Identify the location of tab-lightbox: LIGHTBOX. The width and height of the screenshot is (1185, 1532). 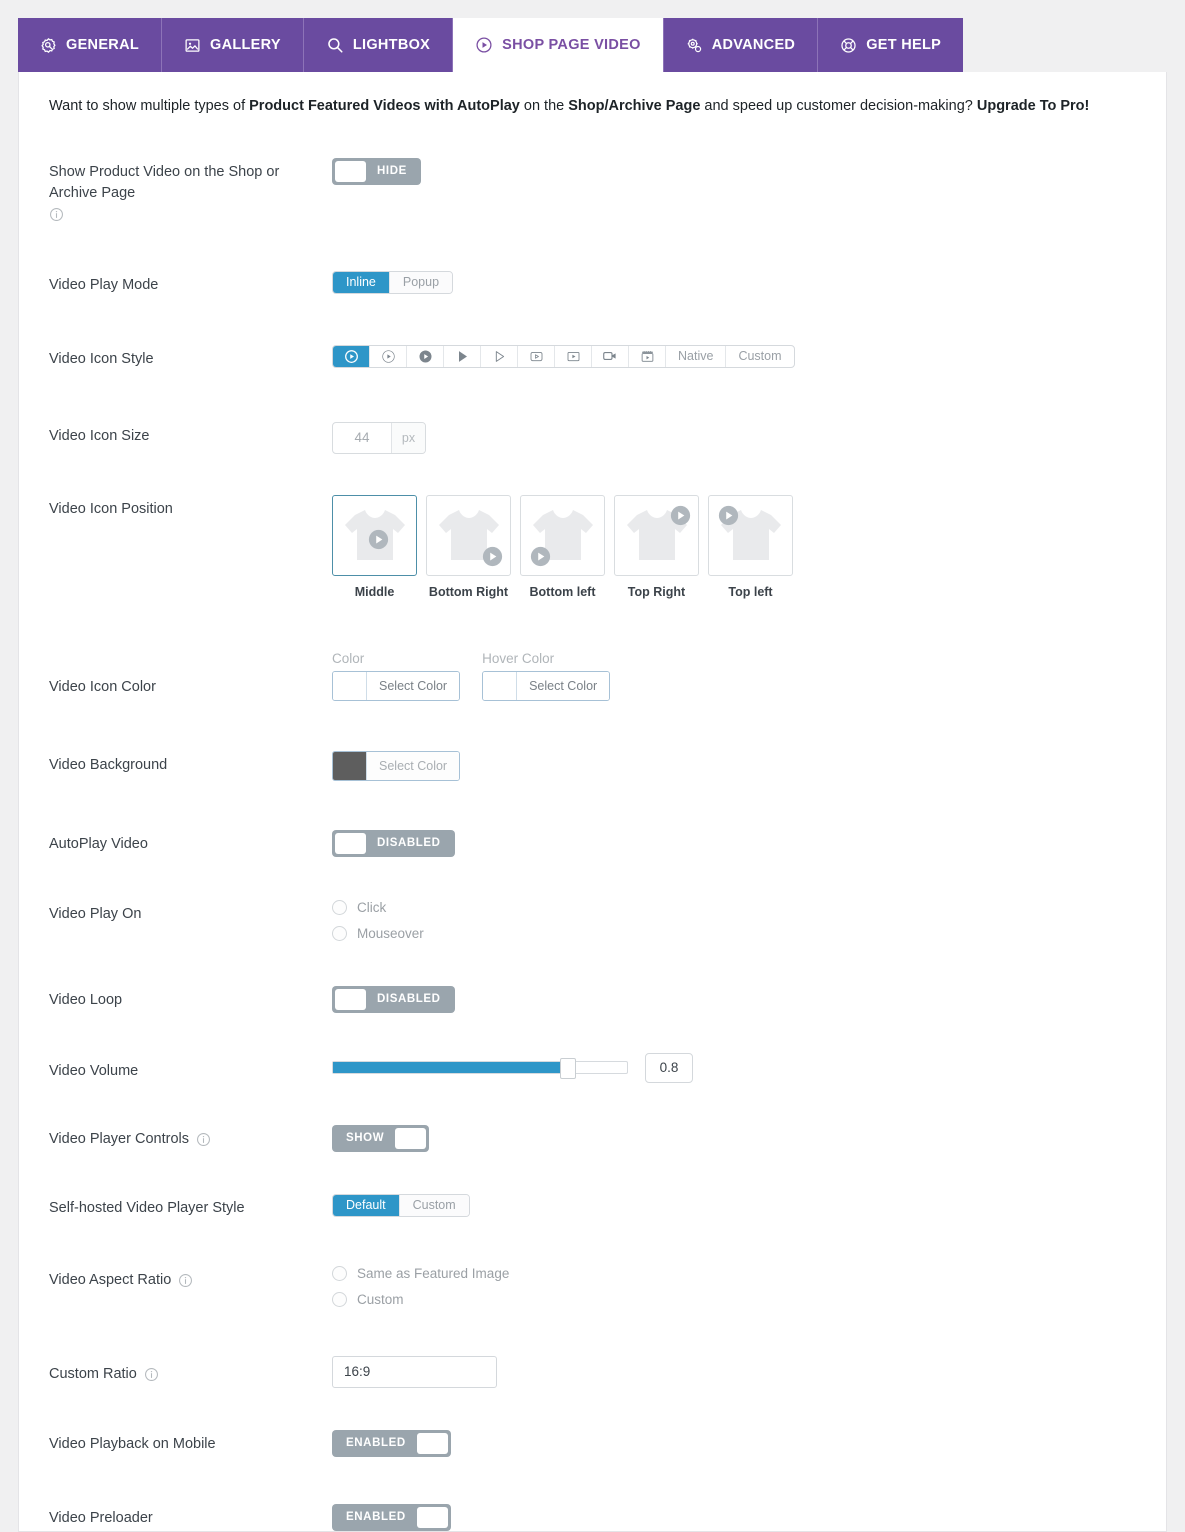
(378, 45).